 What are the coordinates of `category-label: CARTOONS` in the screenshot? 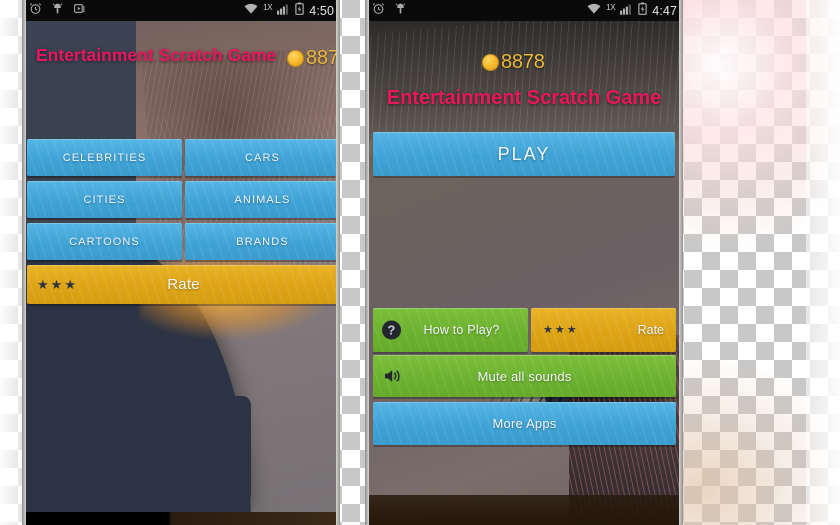 It's located at (104, 241).